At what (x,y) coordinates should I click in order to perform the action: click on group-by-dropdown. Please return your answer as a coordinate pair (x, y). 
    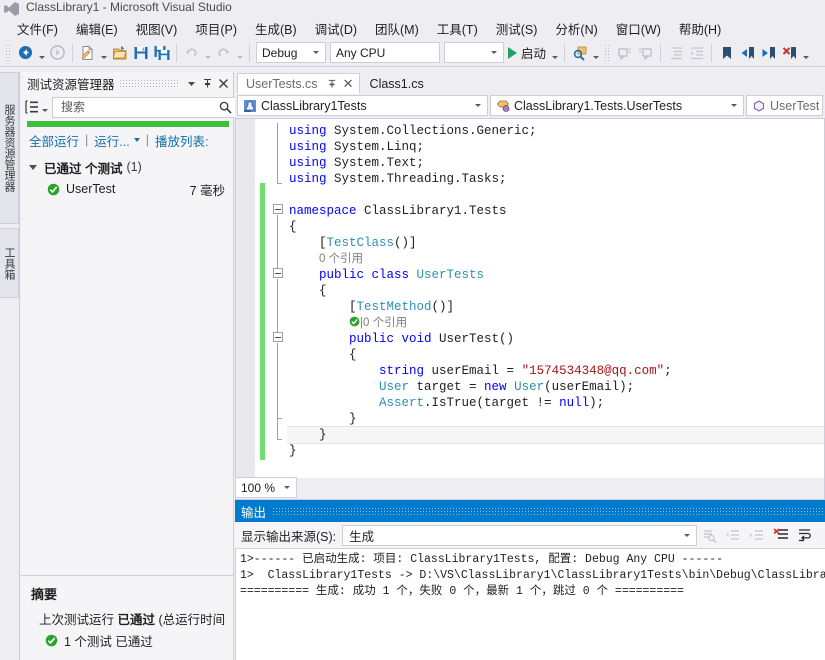
    Looking at the image, I should click on (45, 107).